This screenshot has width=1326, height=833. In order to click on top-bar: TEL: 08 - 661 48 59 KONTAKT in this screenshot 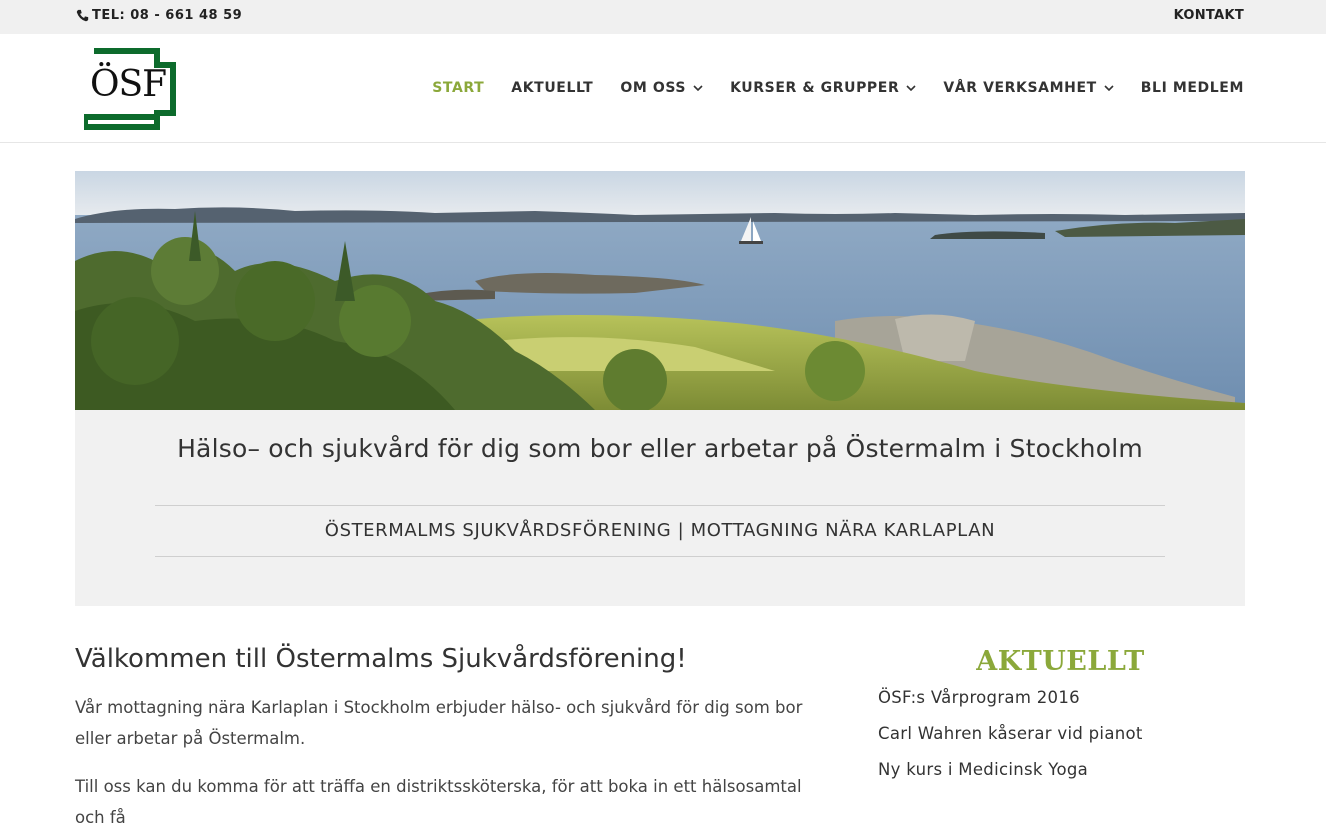, I will do `click(663, 17)`.